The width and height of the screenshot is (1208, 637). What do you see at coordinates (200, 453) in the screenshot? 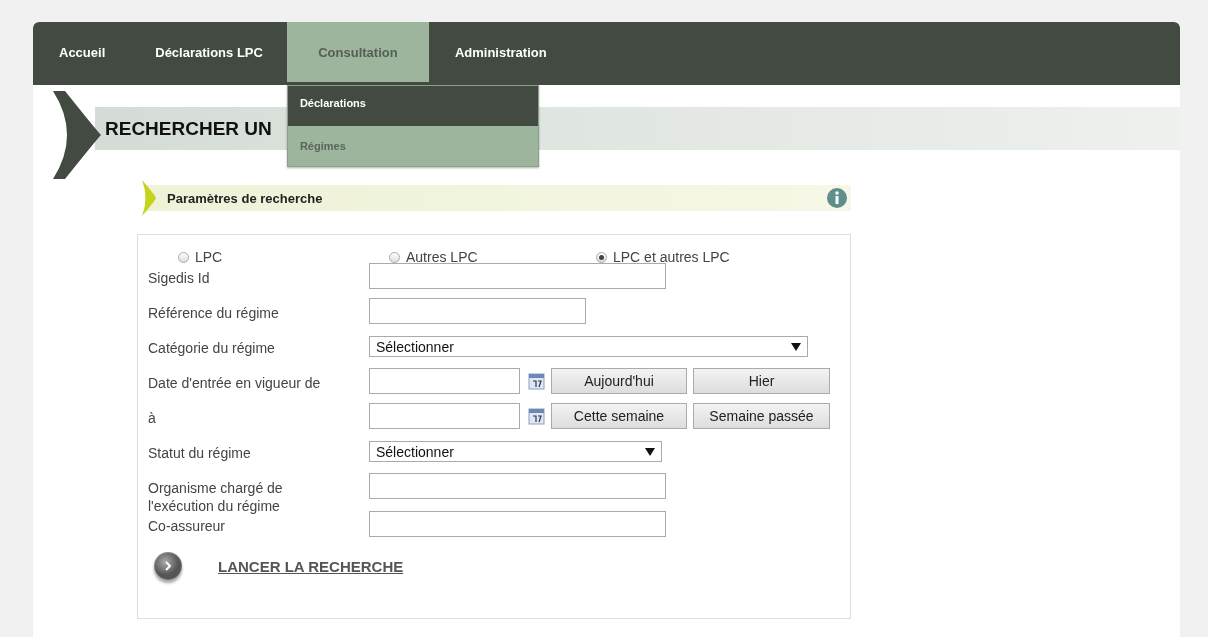
I see `field-label: Statut du régime` at bounding box center [200, 453].